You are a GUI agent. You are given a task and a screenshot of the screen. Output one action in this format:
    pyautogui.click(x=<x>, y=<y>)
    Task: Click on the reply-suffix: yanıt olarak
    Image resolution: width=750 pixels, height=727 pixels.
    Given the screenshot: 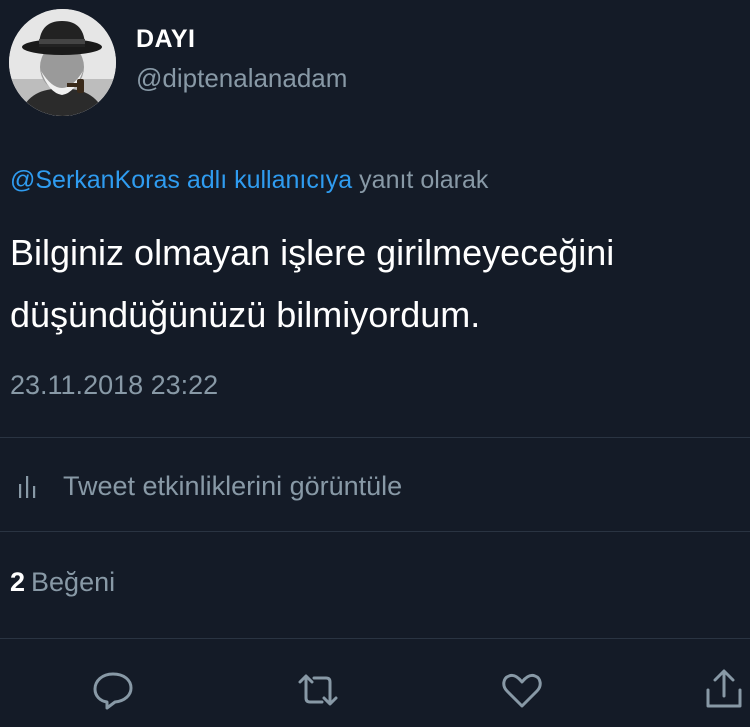 What is the action you would take?
    pyautogui.click(x=424, y=180)
    